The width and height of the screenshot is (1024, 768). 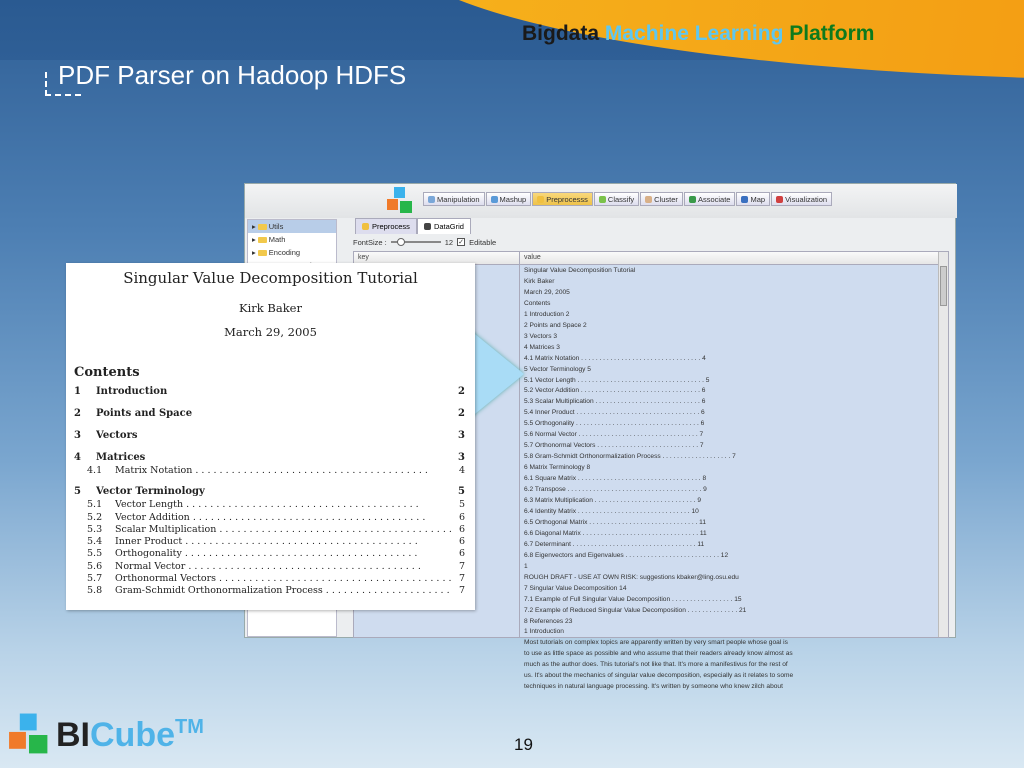 What do you see at coordinates (95, 542) in the screenshot?
I see `toc-num: 5.4` at bounding box center [95, 542].